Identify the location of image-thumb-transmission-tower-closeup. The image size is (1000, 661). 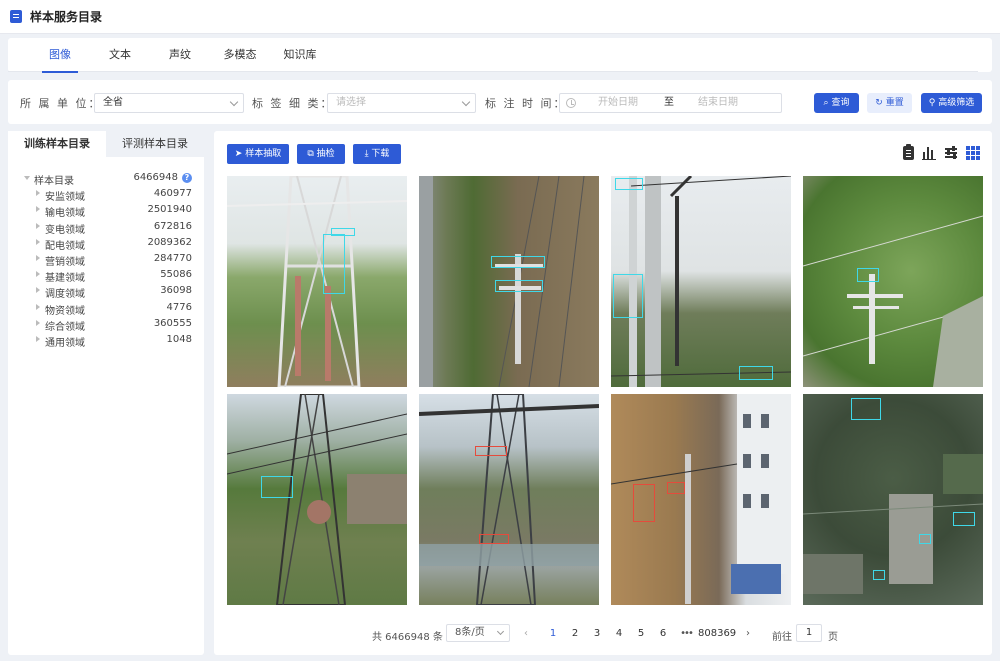
(317, 281).